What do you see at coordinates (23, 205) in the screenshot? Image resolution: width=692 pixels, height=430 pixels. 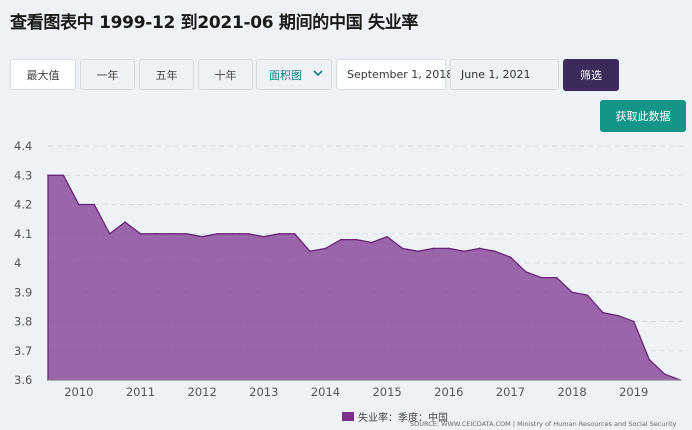 I see `y-tick-label: 4.2` at bounding box center [23, 205].